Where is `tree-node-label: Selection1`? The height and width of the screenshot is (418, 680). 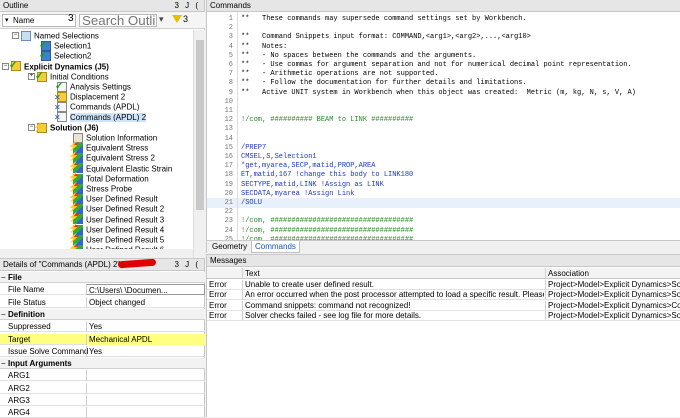
tree-node-label: Selection1 is located at coordinates (73, 46).